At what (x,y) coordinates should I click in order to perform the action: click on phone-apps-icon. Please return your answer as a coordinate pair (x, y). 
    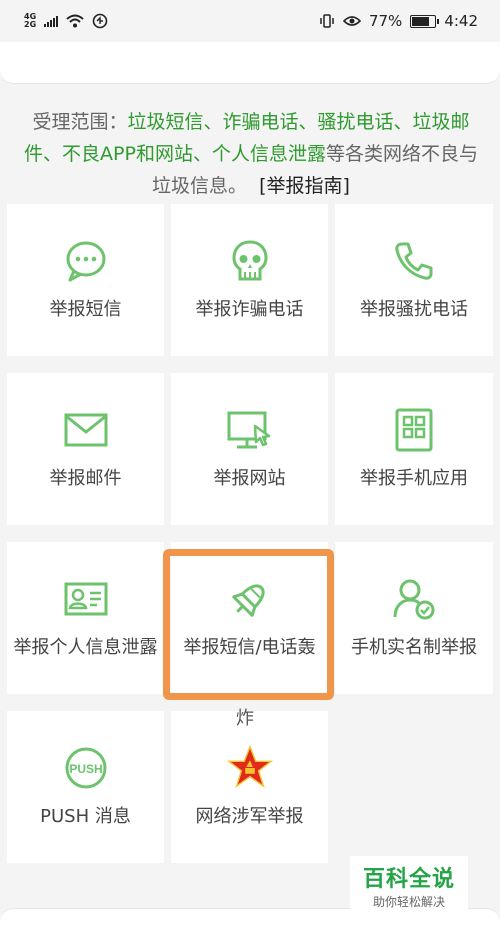
    Looking at the image, I should click on (414, 430).